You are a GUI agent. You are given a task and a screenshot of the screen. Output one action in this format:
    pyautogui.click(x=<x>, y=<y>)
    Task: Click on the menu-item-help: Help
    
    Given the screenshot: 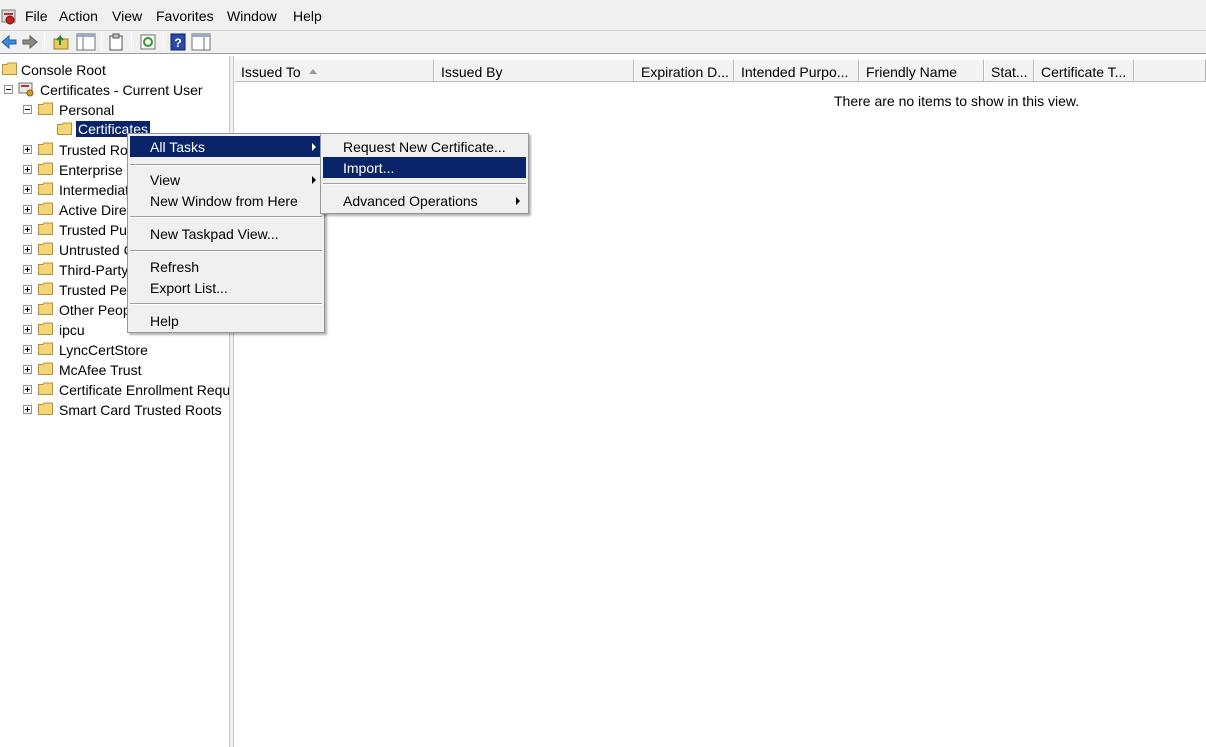 What is the action you would take?
    pyautogui.click(x=226, y=320)
    